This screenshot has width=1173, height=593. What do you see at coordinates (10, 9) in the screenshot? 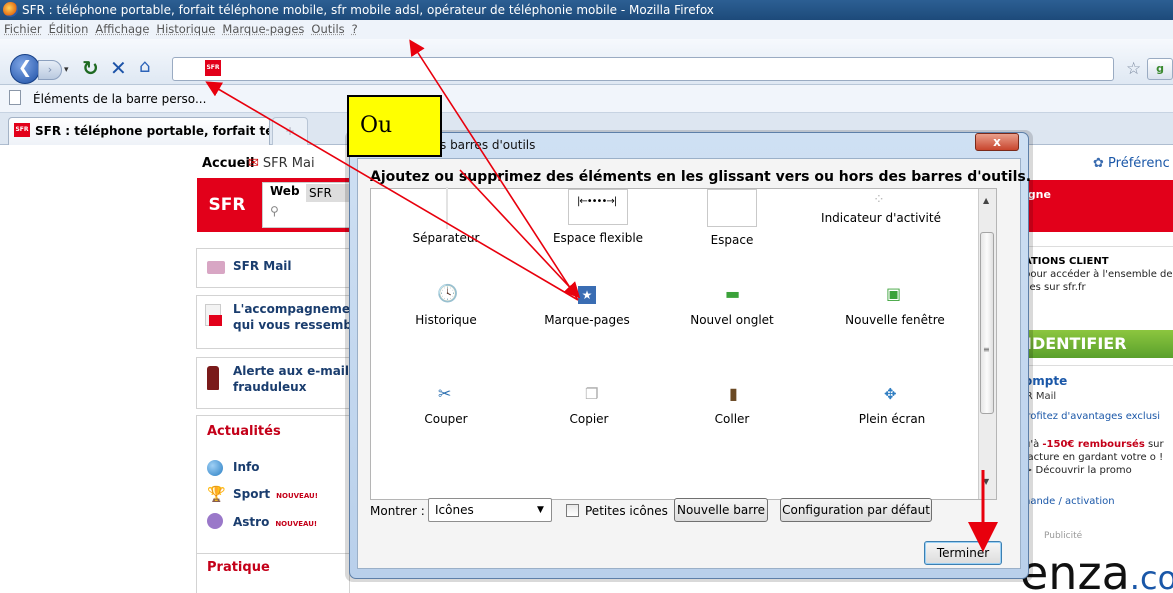
I see `firefox-logo-icon` at bounding box center [10, 9].